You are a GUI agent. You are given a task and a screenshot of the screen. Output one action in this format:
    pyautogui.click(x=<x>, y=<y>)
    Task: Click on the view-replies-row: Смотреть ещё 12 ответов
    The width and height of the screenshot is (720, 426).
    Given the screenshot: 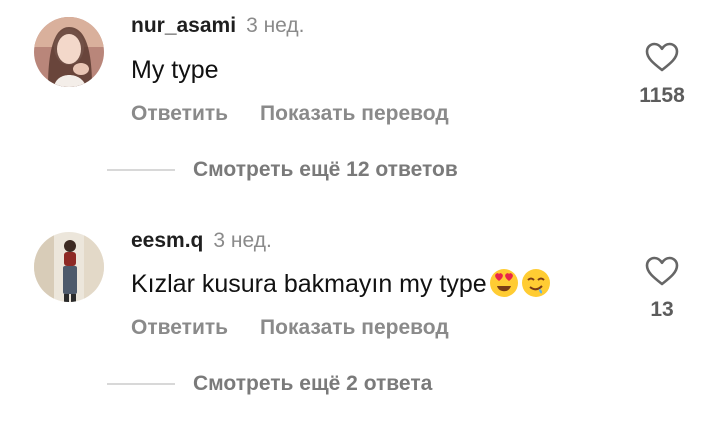 What is the action you would take?
    pyautogui.click(x=282, y=170)
    